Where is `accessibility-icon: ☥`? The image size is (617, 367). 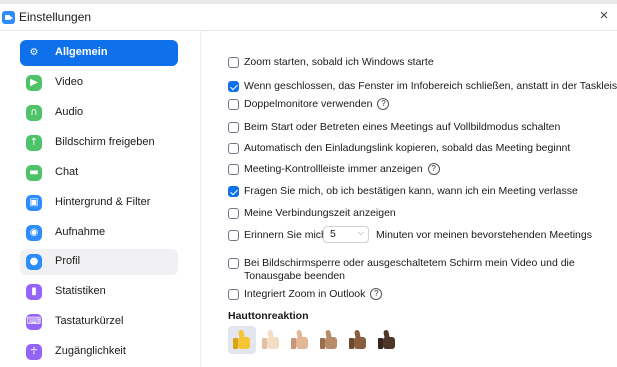 accessibility-icon: ☥ is located at coordinates (34, 352).